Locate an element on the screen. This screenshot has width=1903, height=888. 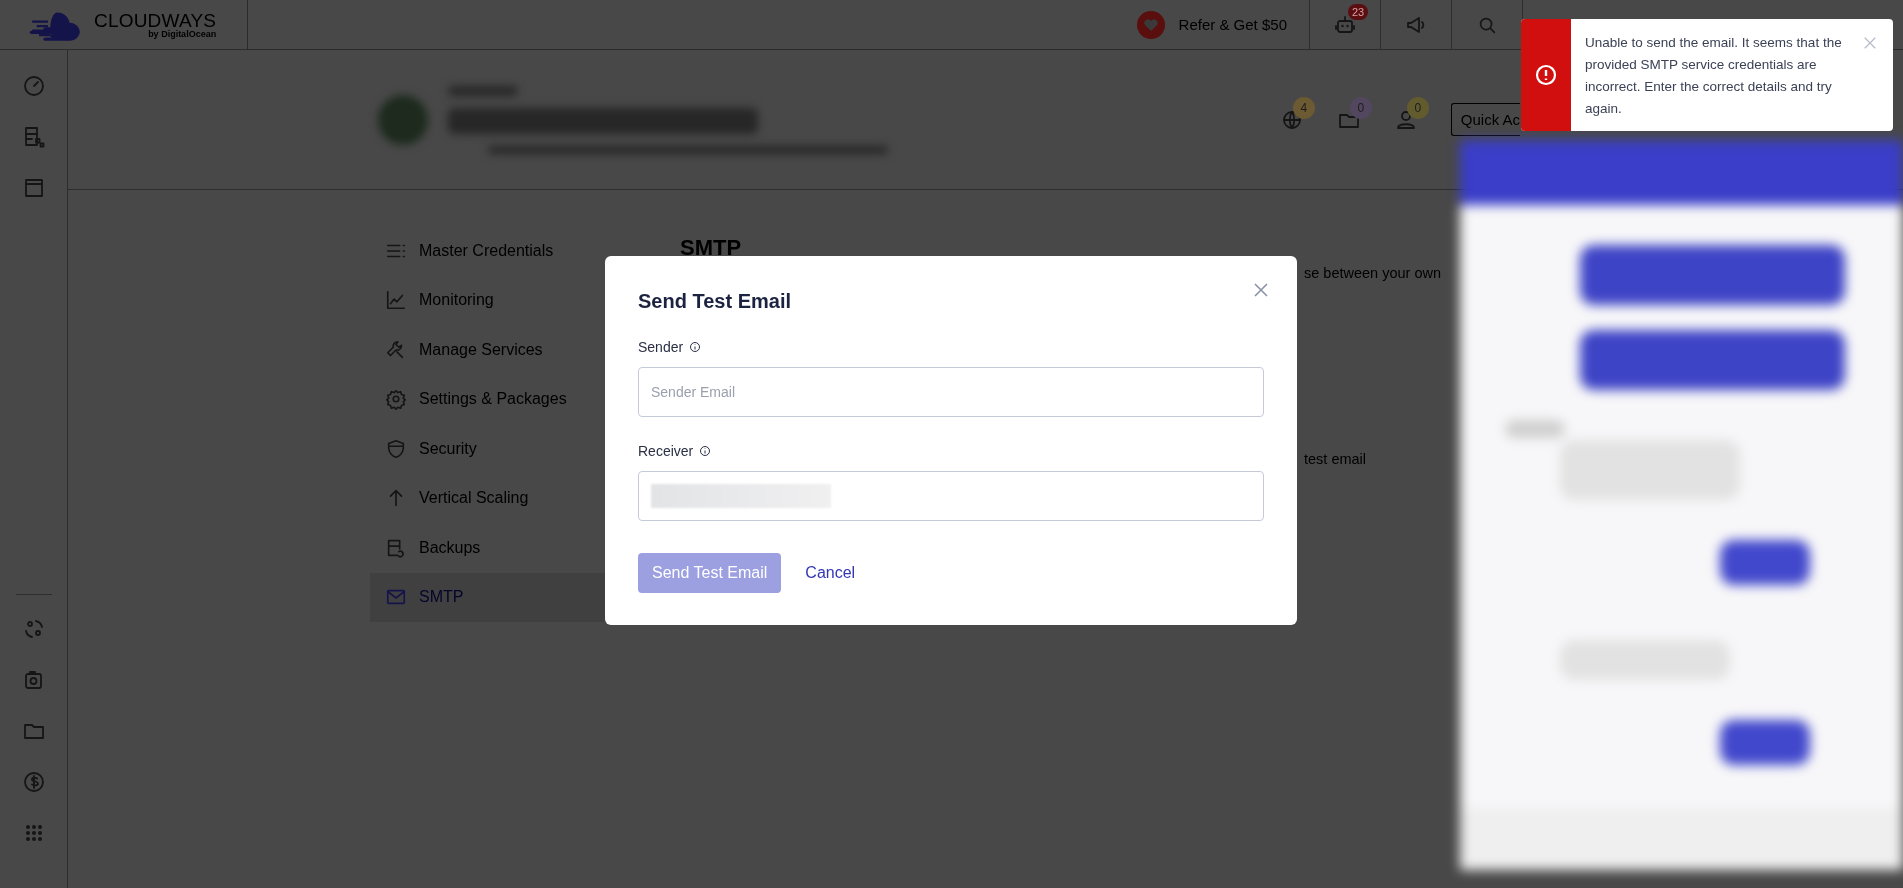
menu-item: Vertical Scaling is located at coordinates (495, 498).